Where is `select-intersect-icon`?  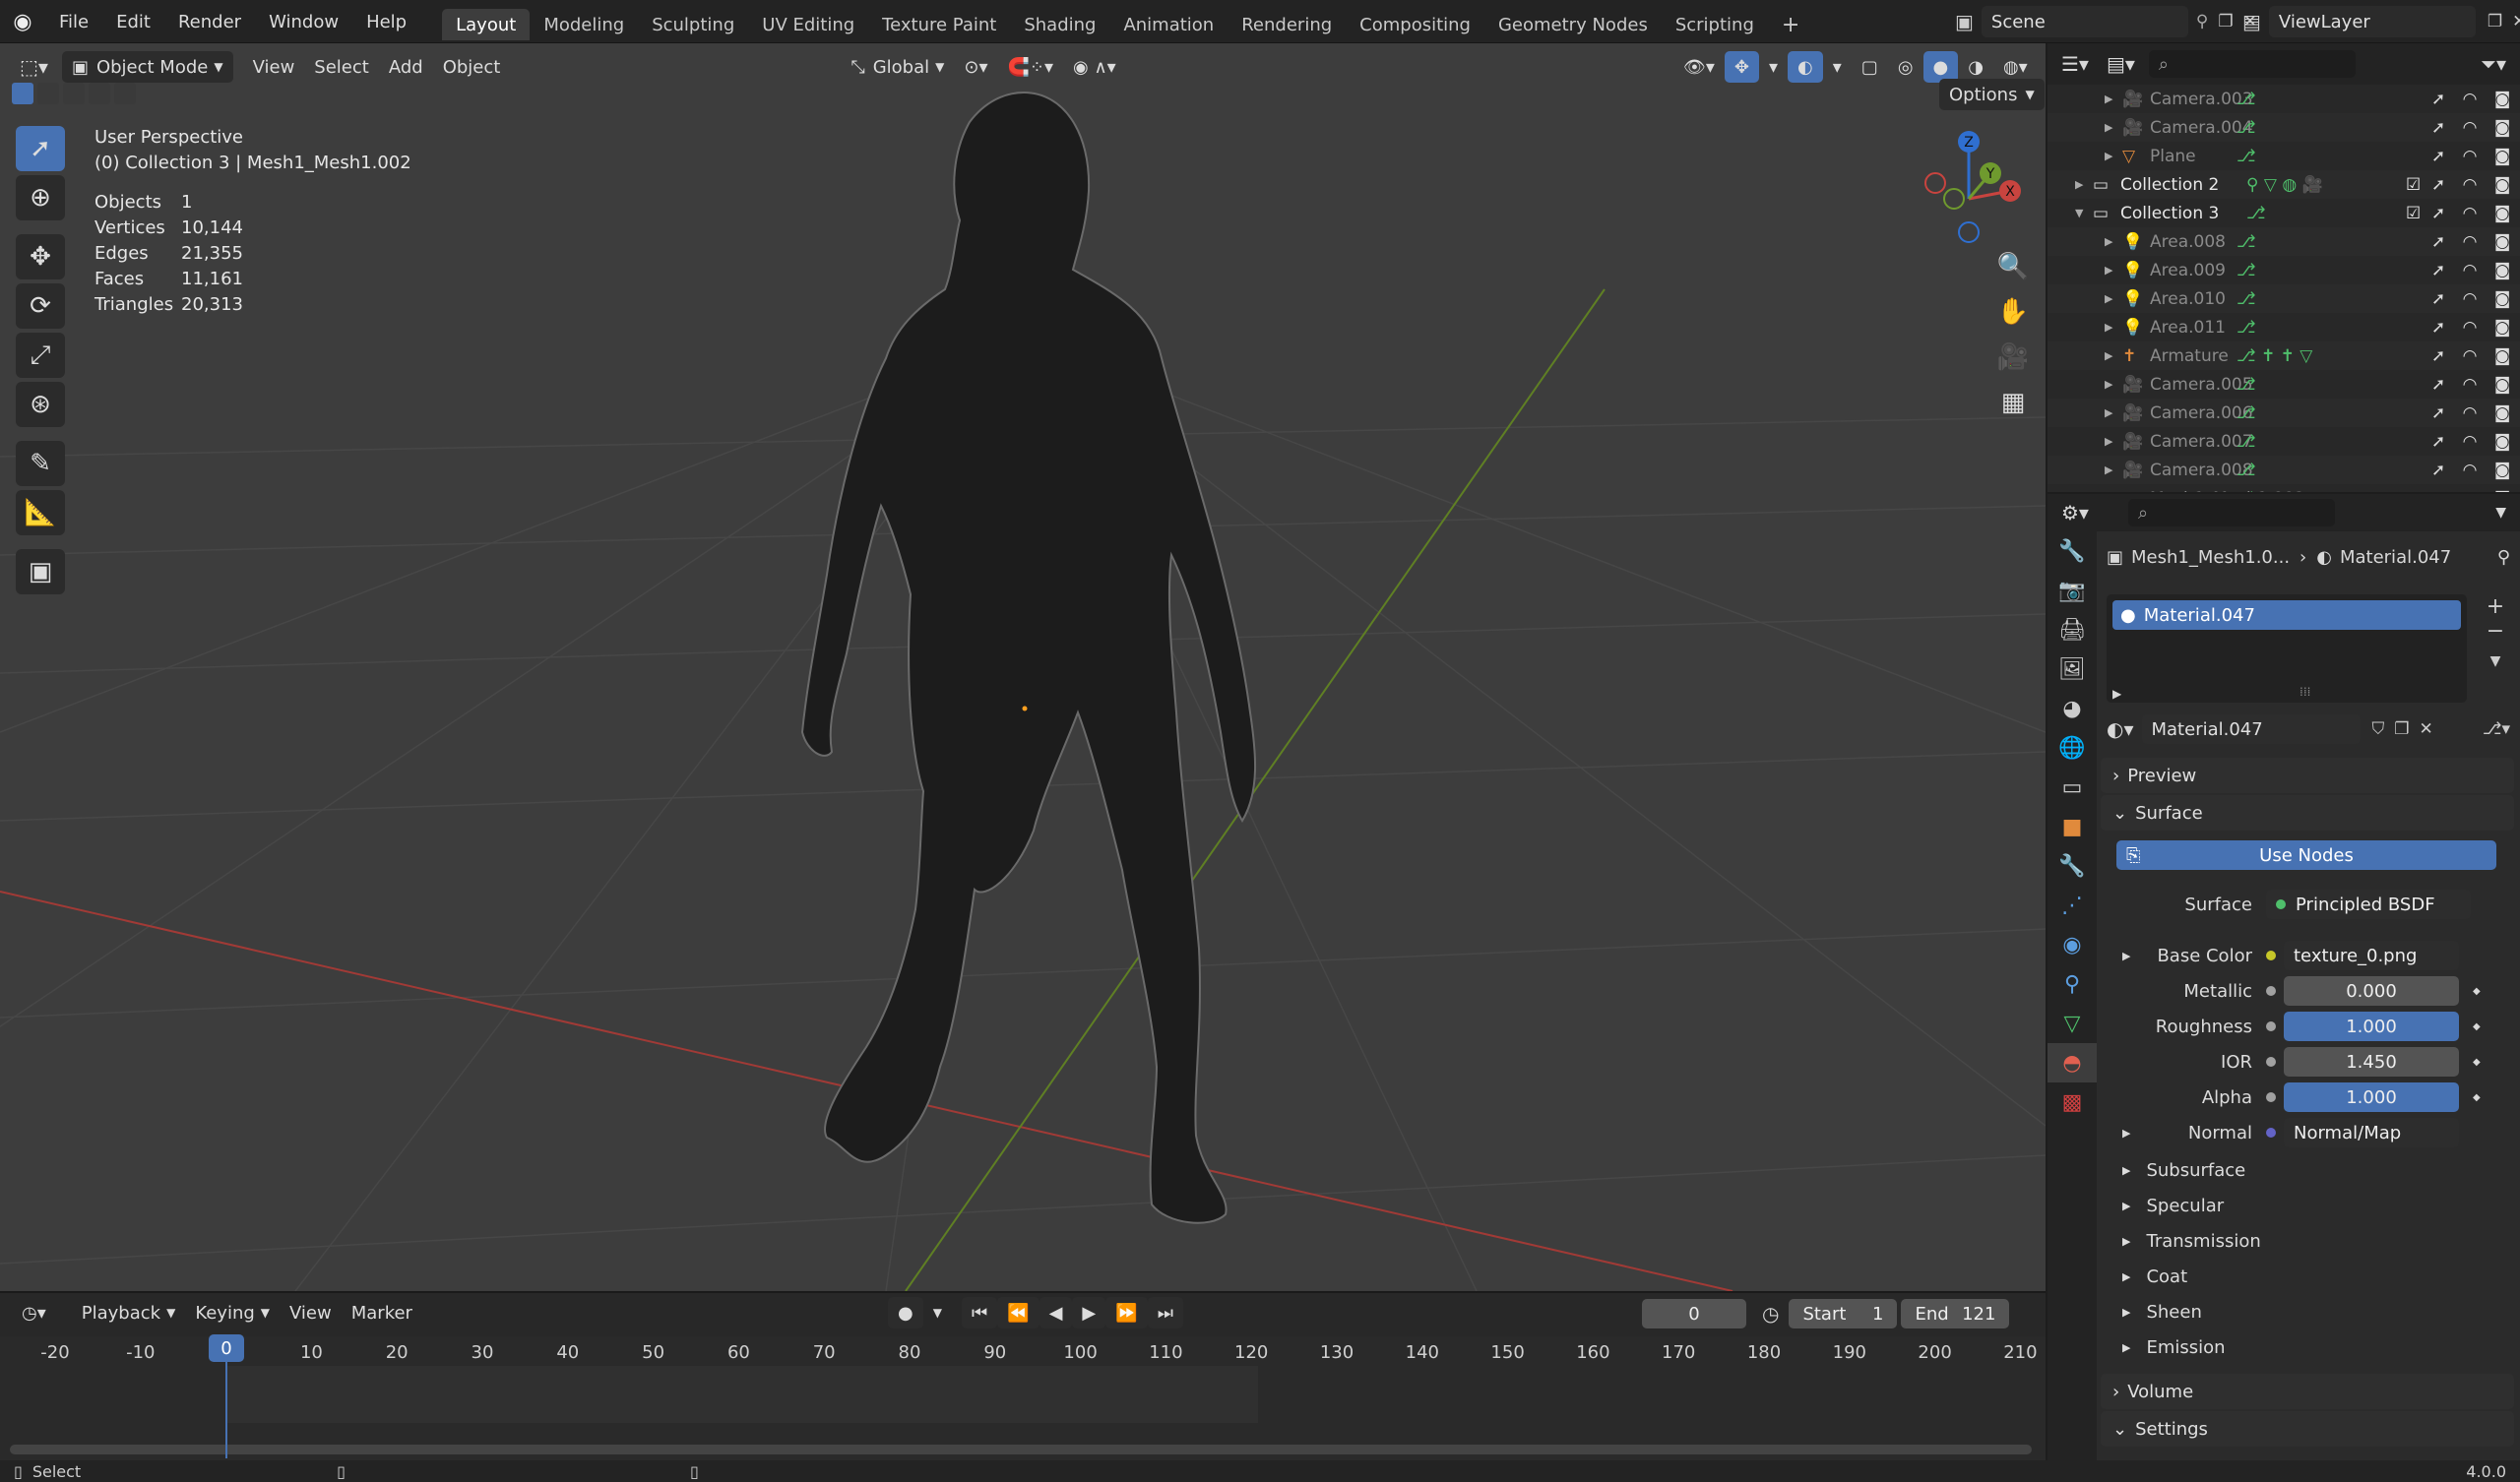
select-intersect-icon is located at coordinates (125, 93).